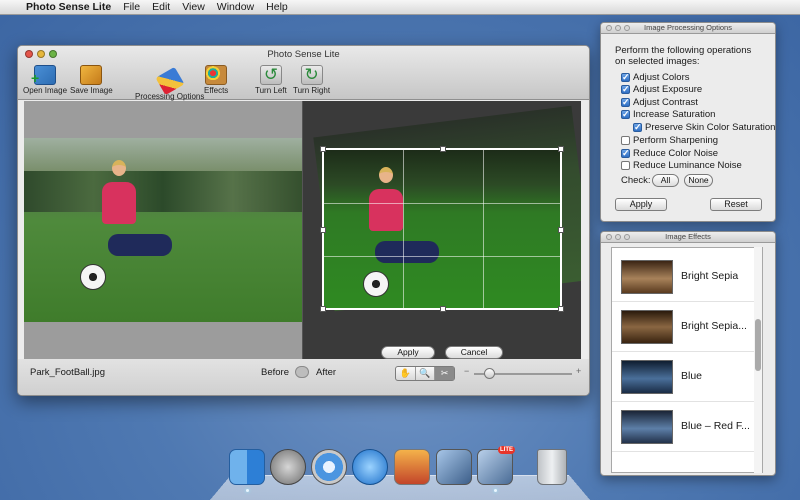  What do you see at coordinates (216, 80) in the screenshot?
I see `effects-button: Effects` at bounding box center [216, 80].